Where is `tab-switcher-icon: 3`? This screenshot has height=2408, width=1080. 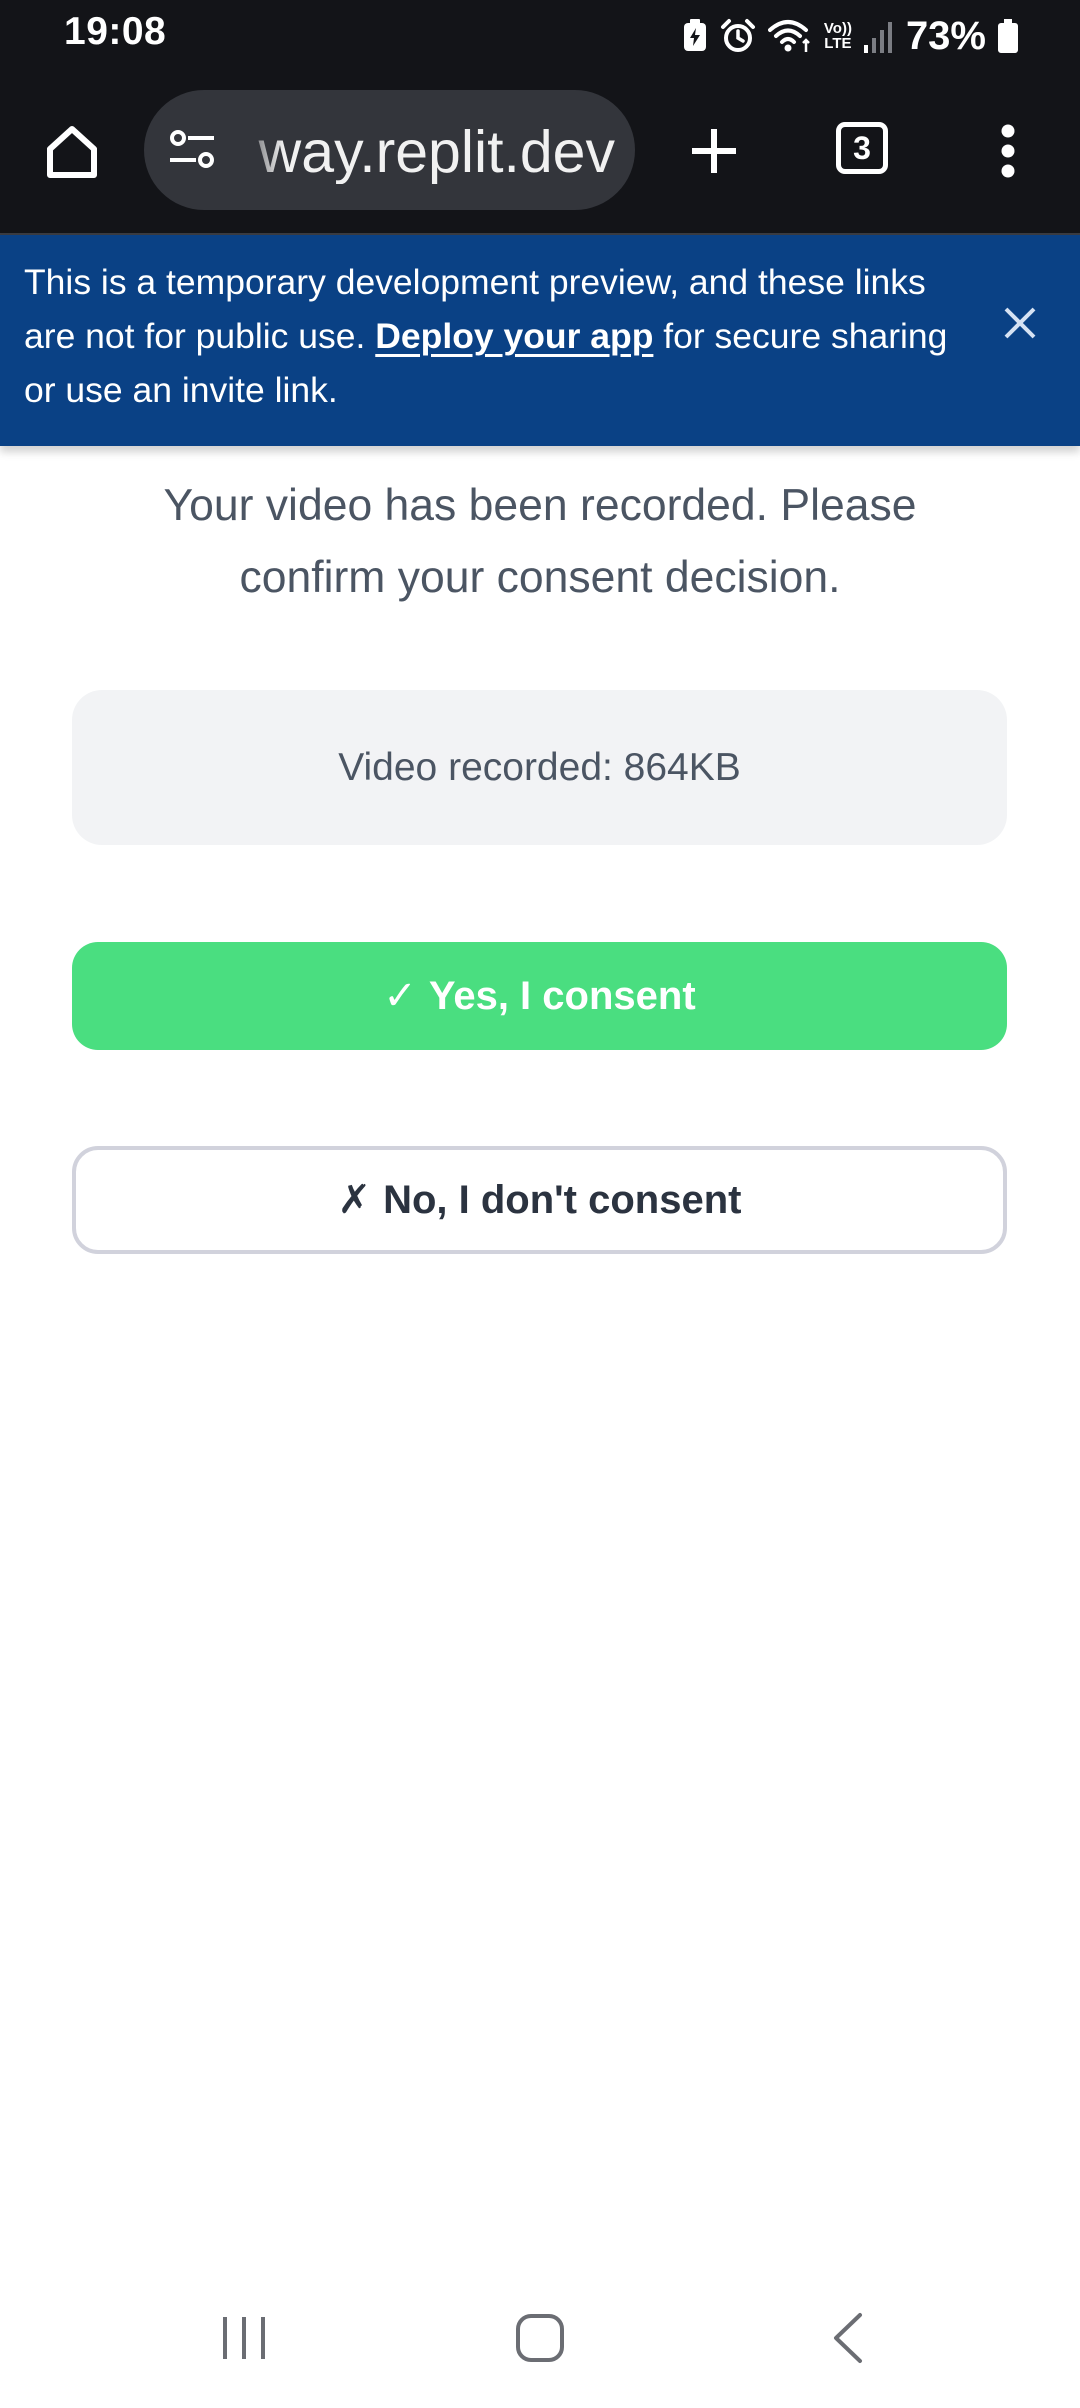
tab-switcher-icon: 3 is located at coordinates (862, 148).